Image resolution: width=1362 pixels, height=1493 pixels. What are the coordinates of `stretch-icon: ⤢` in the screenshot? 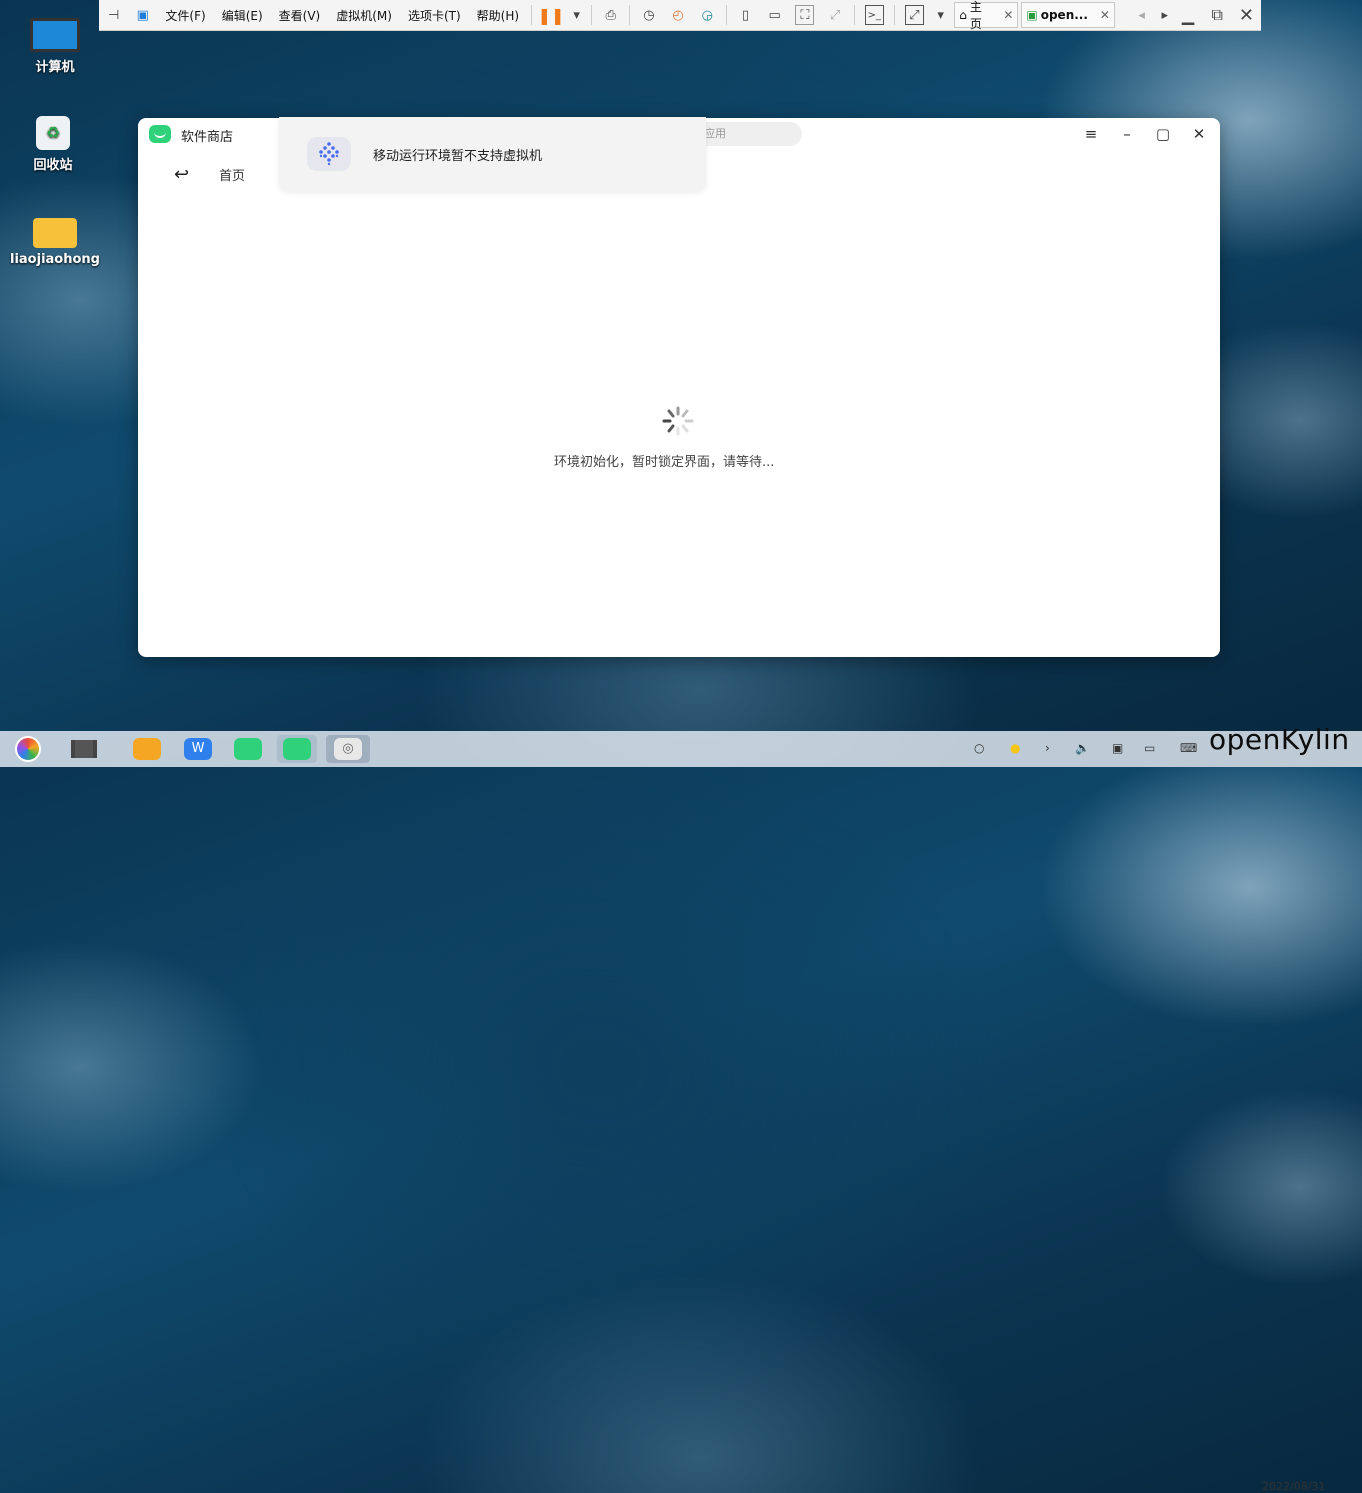 It's located at (914, 15).